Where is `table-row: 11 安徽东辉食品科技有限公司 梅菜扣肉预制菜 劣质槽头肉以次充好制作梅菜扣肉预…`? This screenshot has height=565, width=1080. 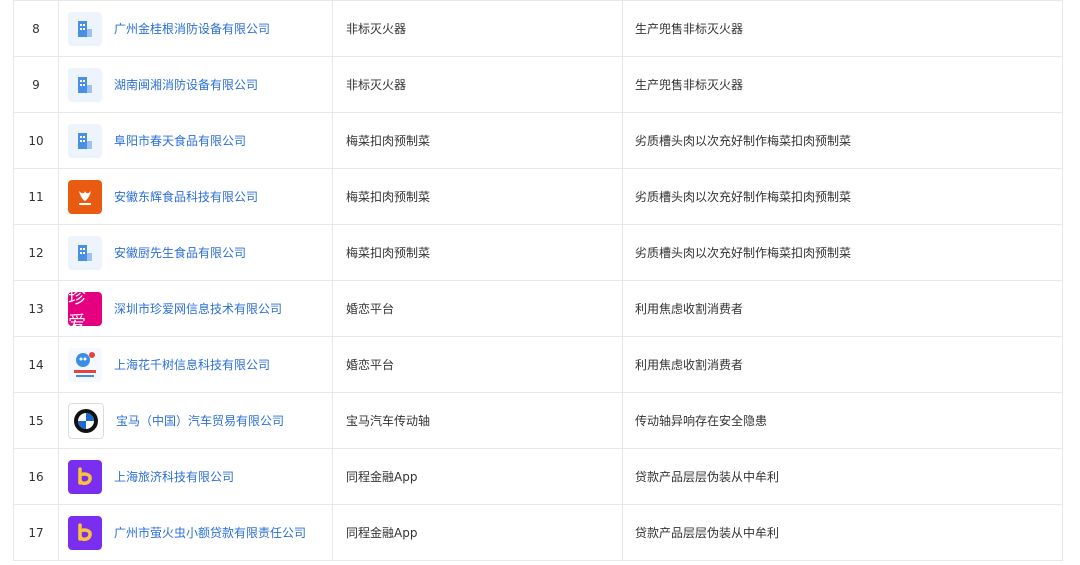
table-row: 11 安徽东辉食品科技有限公司 梅菜扣肉预制菜 劣质槽头肉以次充好制作梅菜扣肉预… is located at coordinates (538, 196).